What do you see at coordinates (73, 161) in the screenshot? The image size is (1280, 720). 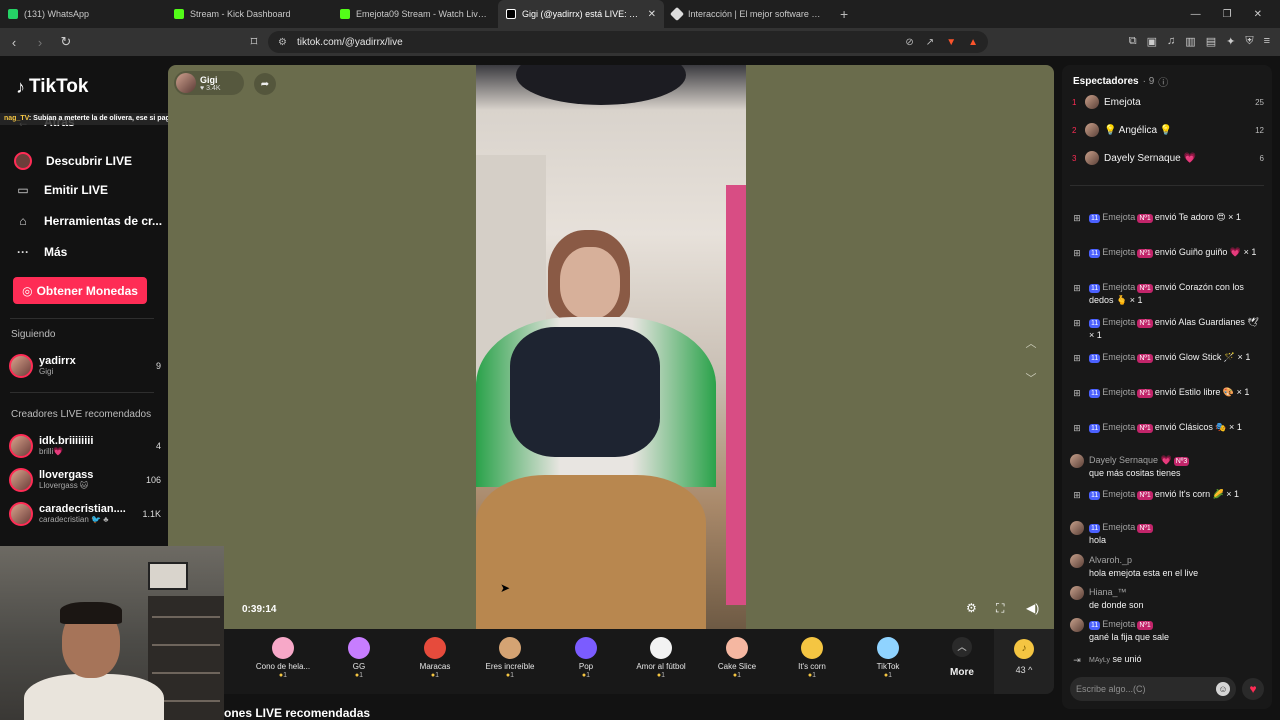 I see `nav-discover-live: Descubrir LIVE` at bounding box center [73, 161].